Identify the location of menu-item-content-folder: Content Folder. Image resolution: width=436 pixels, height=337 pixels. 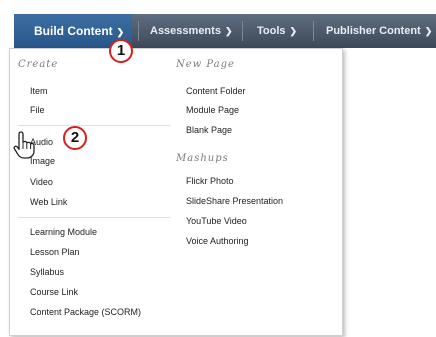
(216, 91).